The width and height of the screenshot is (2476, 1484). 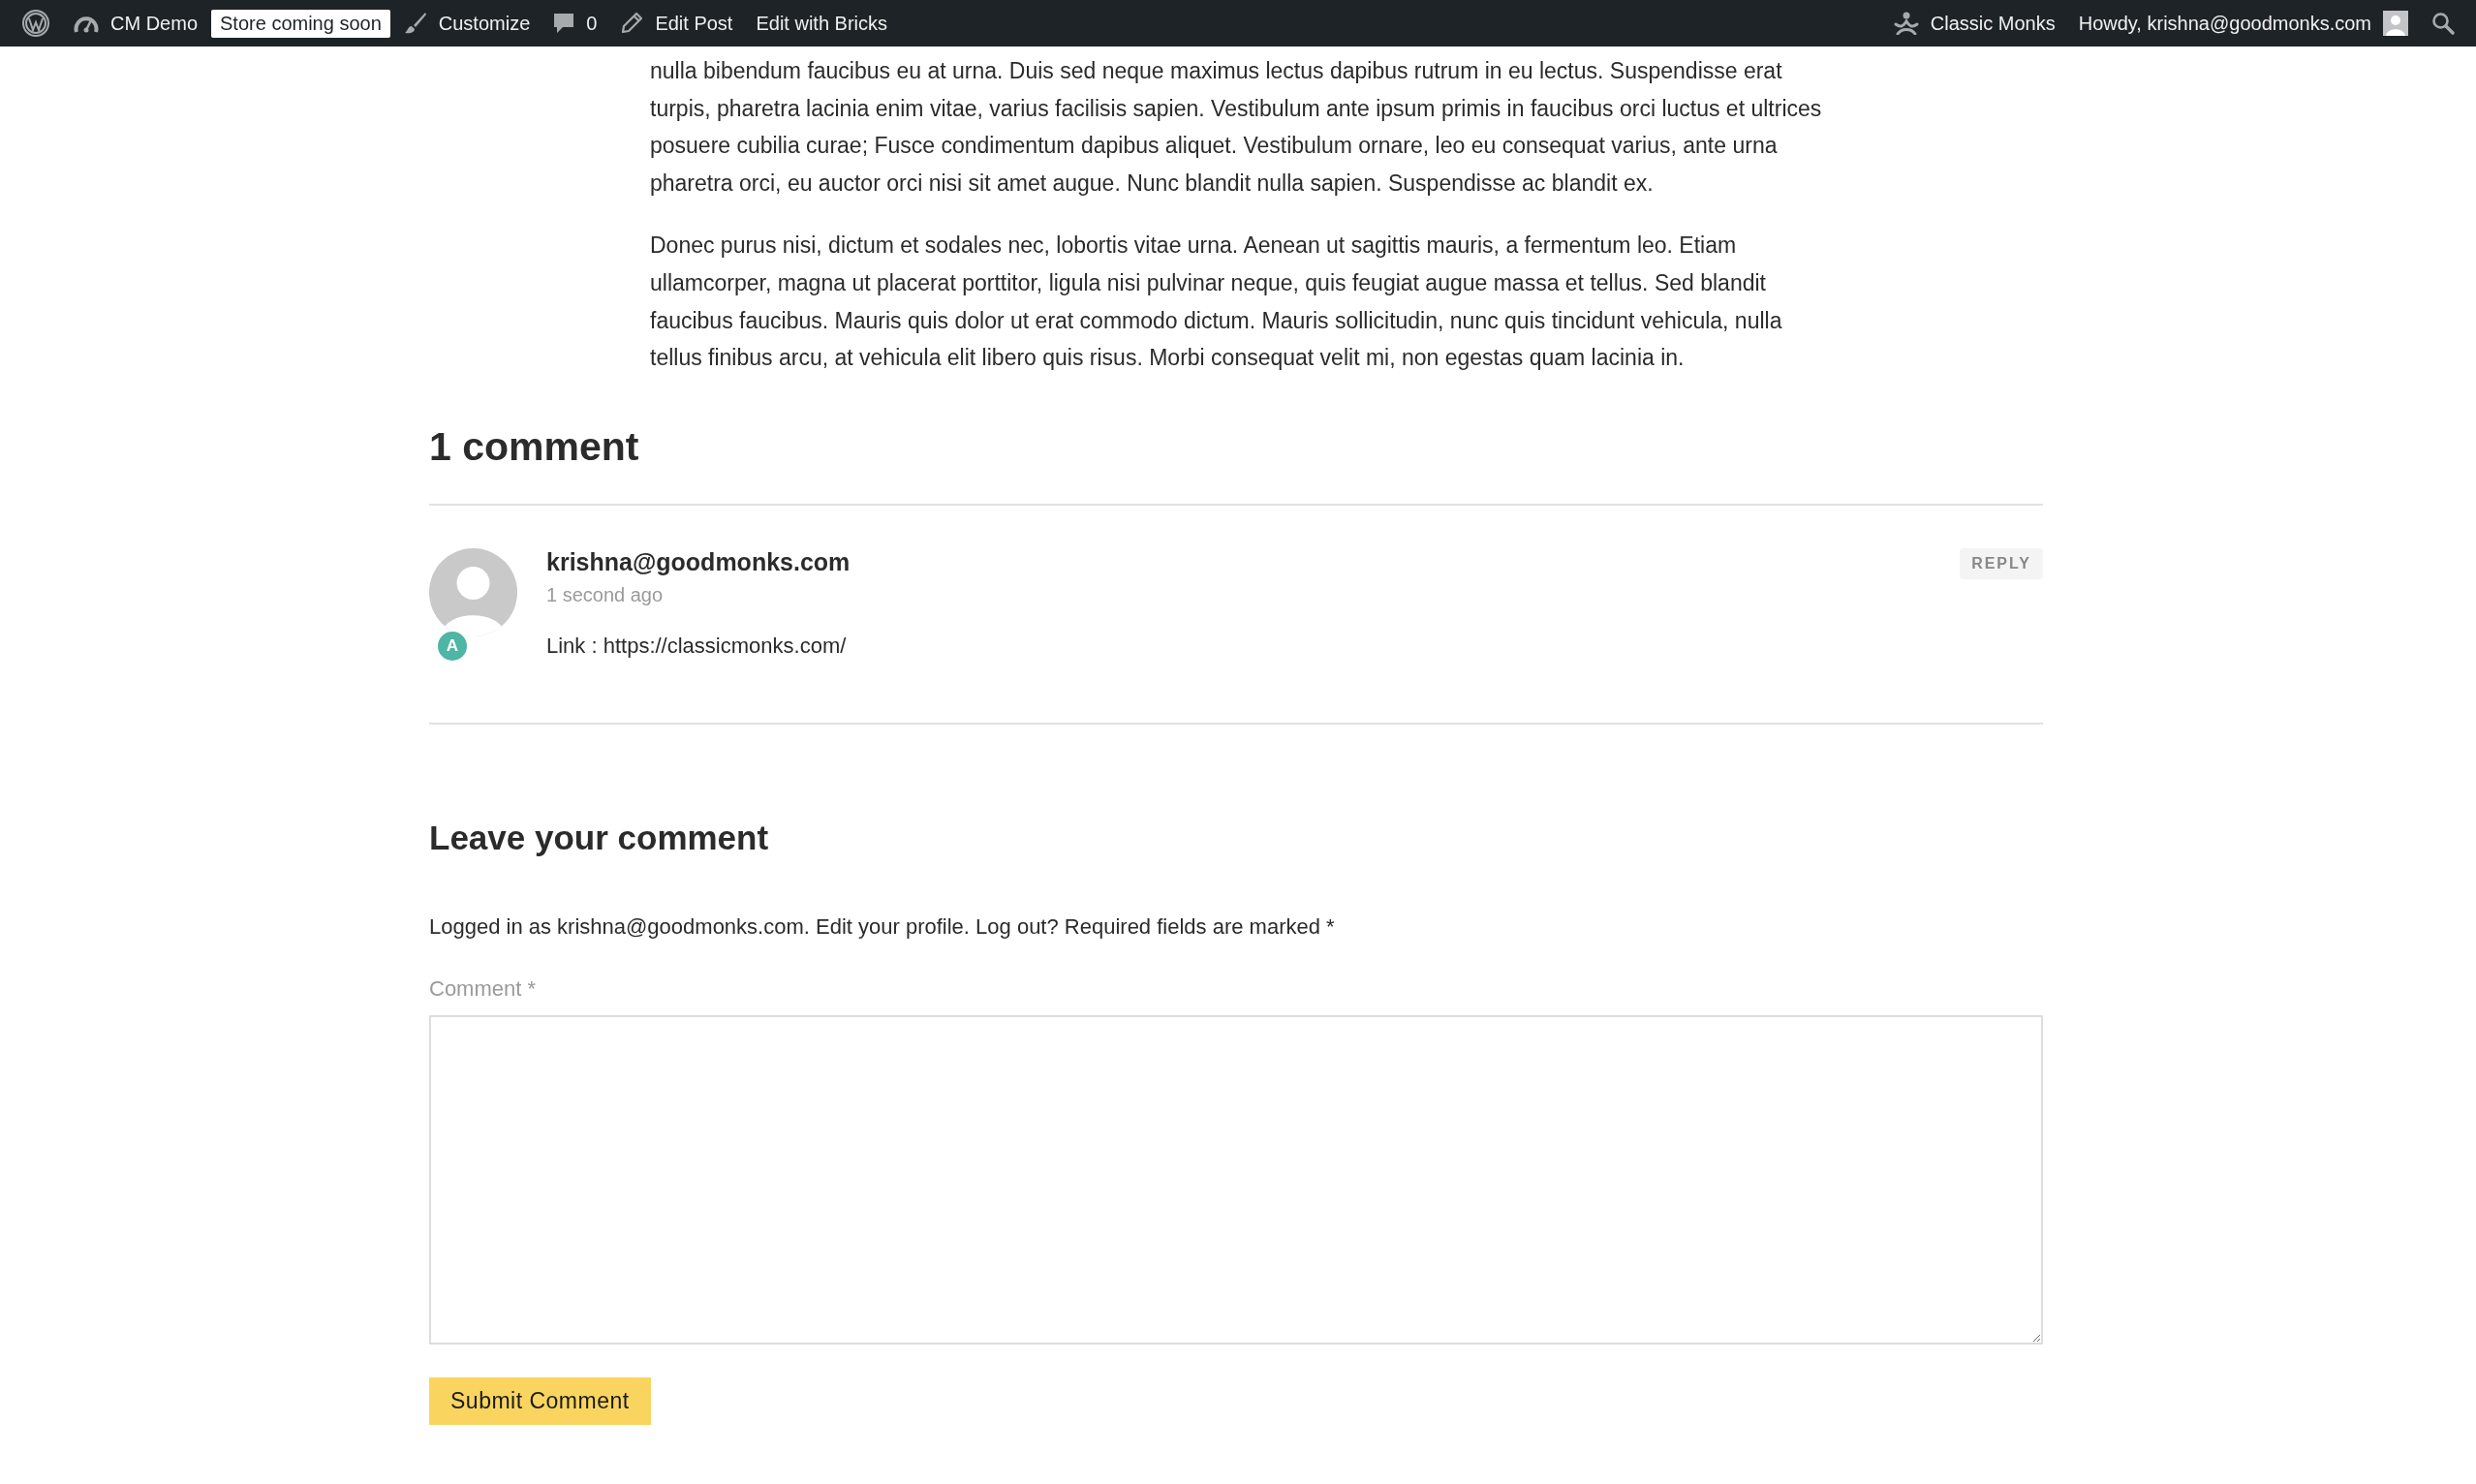 I want to click on speech-bubble-icon, so click(x=564, y=23).